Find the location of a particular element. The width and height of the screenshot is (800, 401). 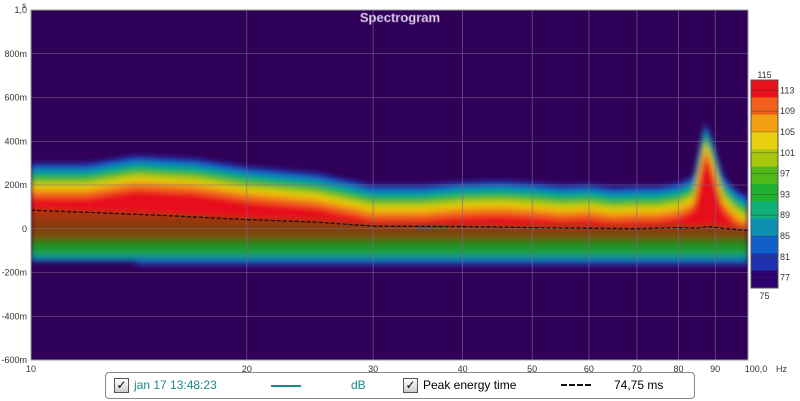

colorbar: 113 109 105 101 97 93 89 85 81 77 115 75 is located at coordinates (772, 185).